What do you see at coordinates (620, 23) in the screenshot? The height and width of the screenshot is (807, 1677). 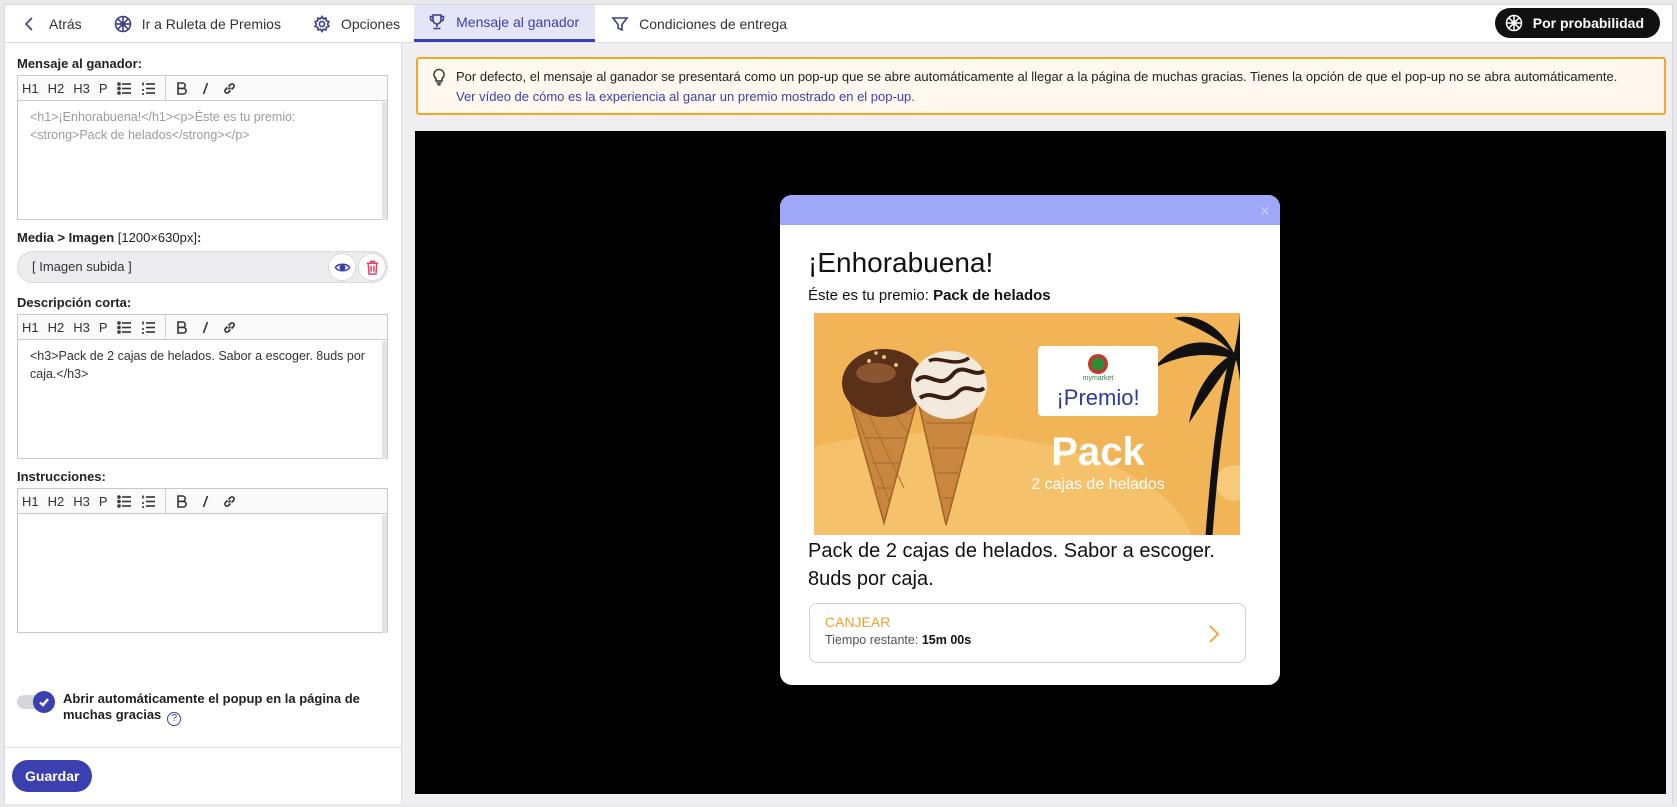 I see `filter-icon` at bounding box center [620, 23].